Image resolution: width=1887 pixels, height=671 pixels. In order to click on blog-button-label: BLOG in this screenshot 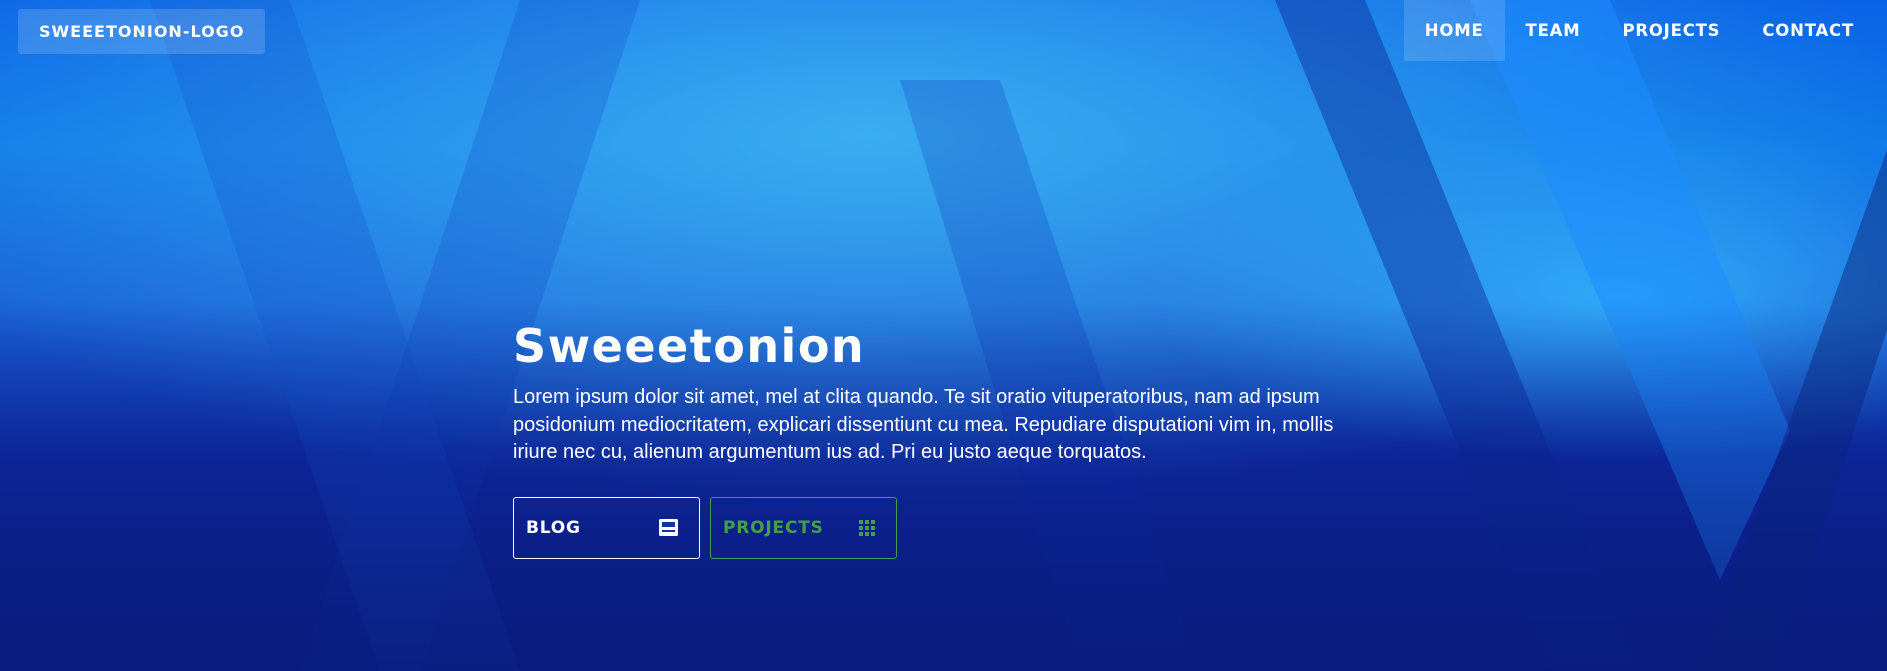, I will do `click(553, 527)`.